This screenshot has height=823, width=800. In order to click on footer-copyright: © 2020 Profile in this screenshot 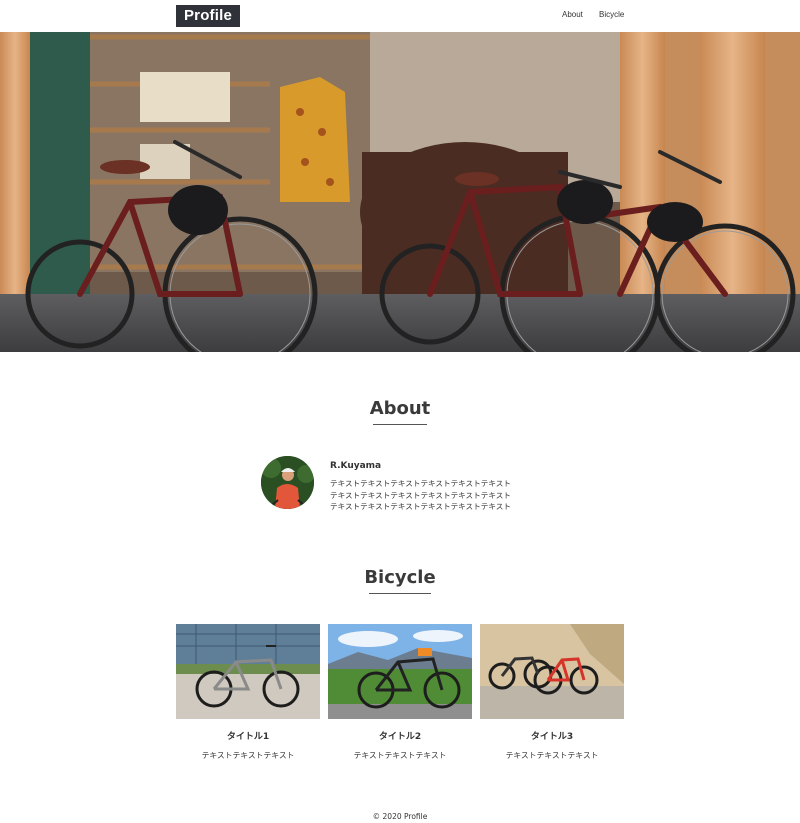, I will do `click(400, 816)`.